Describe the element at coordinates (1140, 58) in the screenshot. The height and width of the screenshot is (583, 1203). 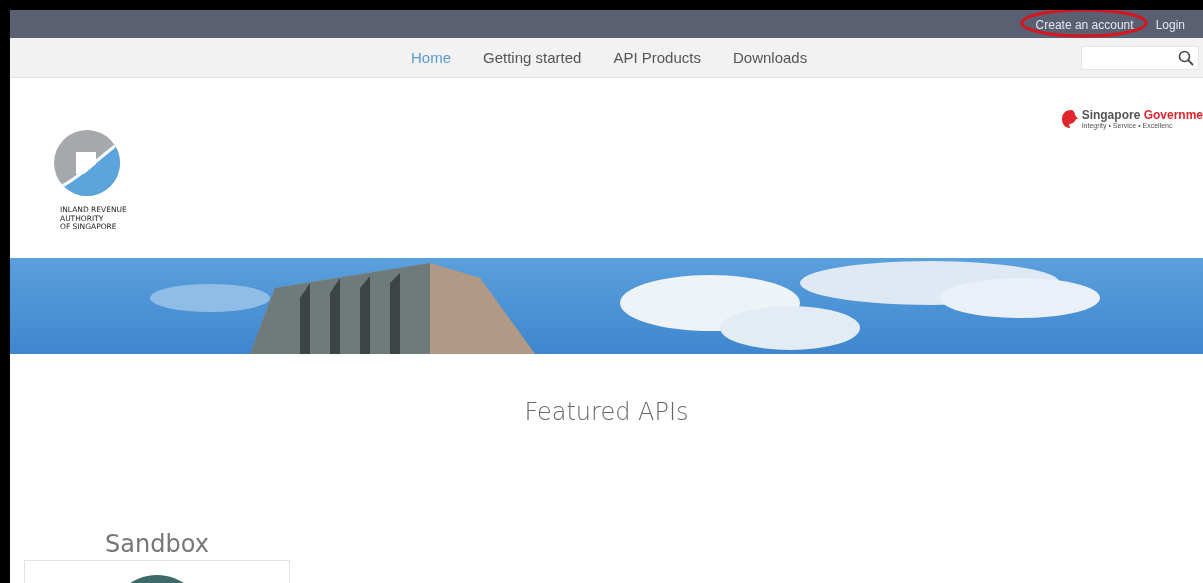
I see `search-field` at that location.